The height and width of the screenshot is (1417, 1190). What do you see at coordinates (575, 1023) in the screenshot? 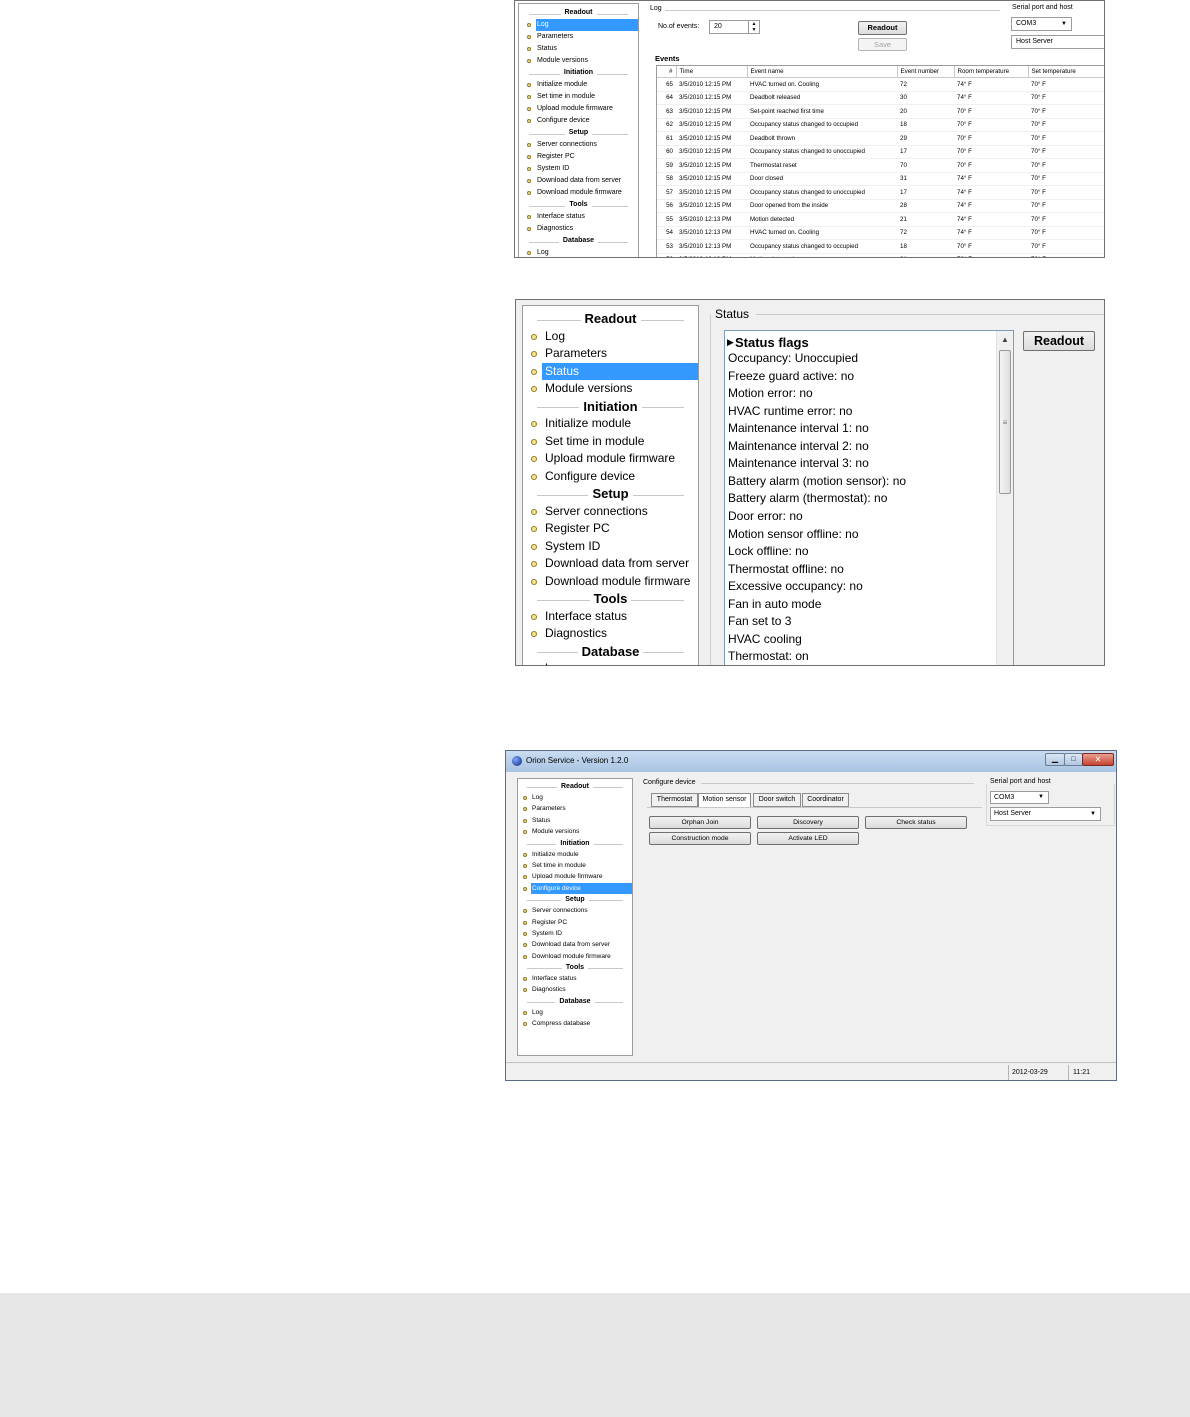
I see `nav-item-database-compress-database: Compress database` at bounding box center [575, 1023].